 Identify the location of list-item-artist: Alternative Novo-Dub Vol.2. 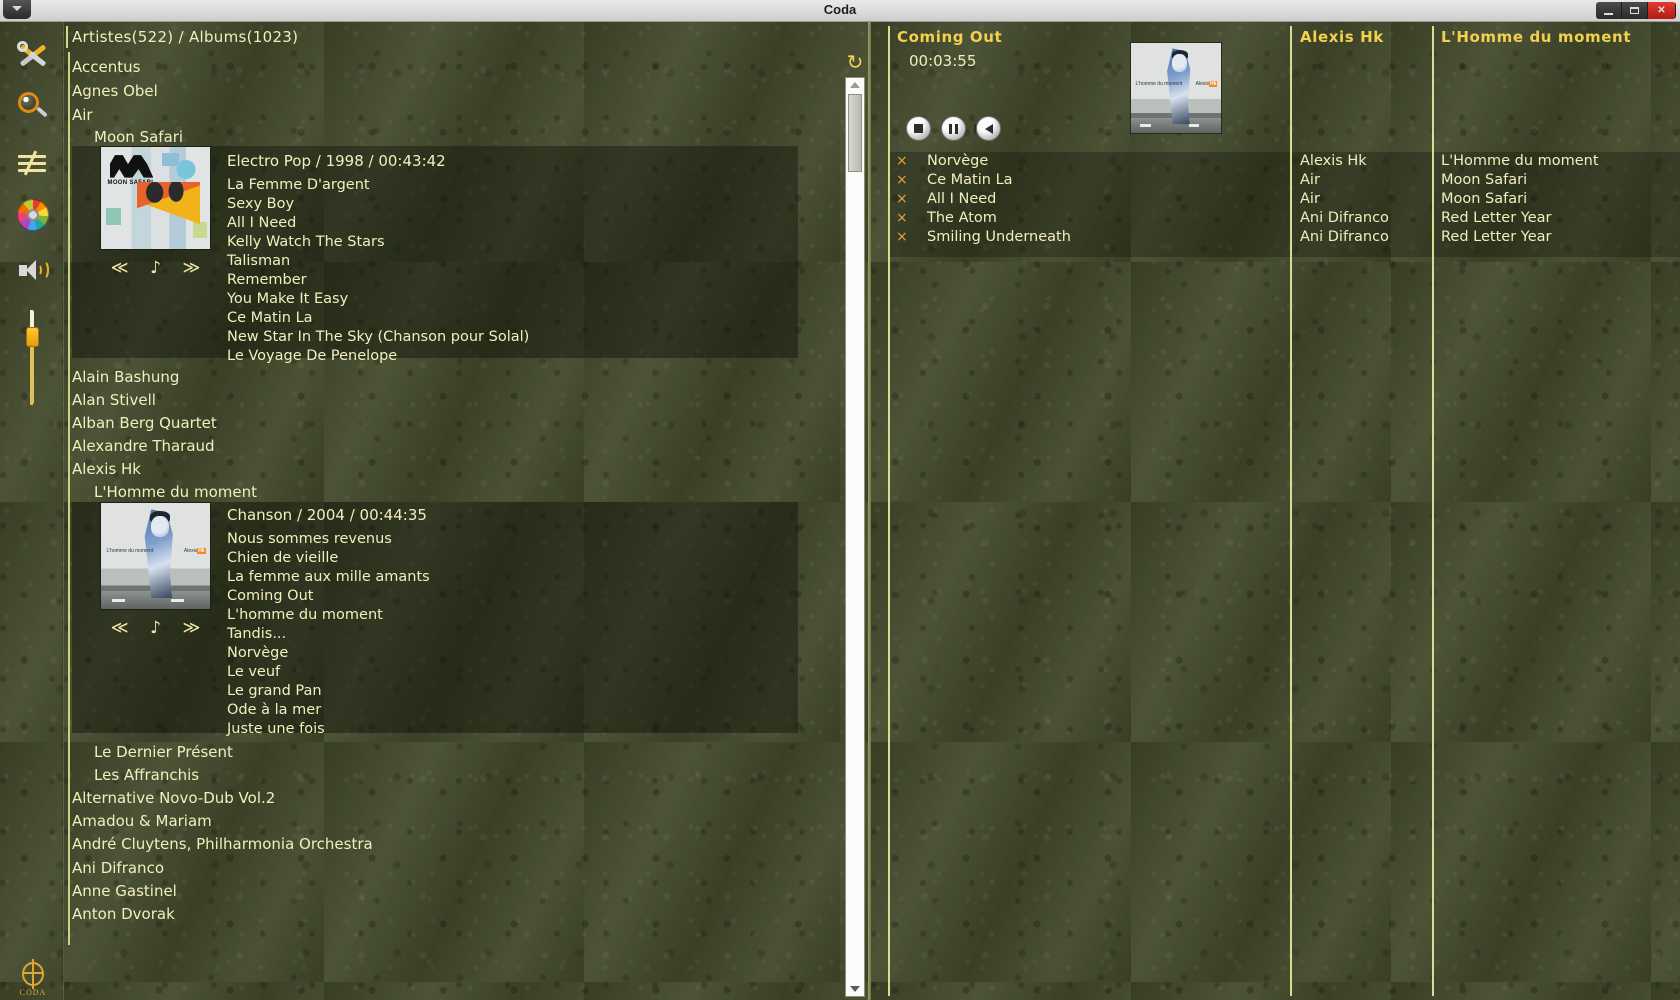
(173, 798).